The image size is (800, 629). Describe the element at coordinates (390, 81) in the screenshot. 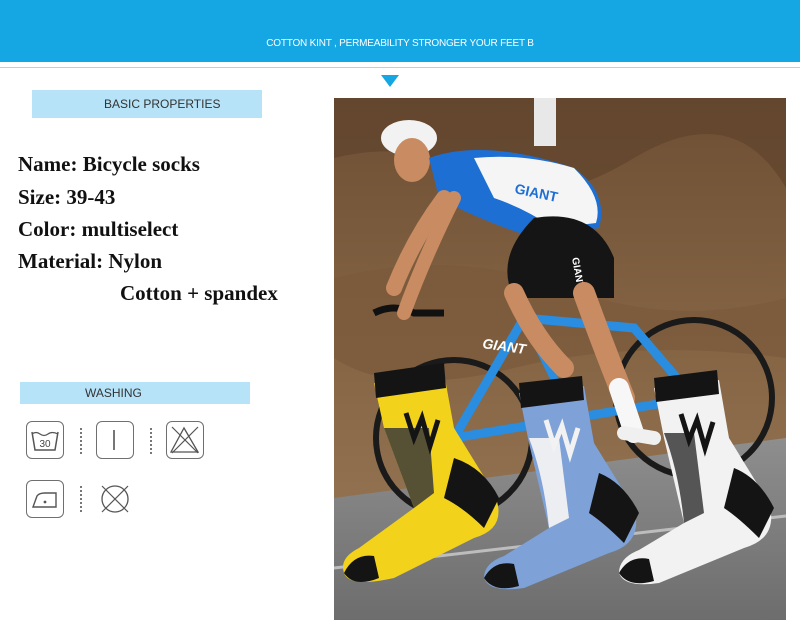

I see `down-pointer-icon` at that location.